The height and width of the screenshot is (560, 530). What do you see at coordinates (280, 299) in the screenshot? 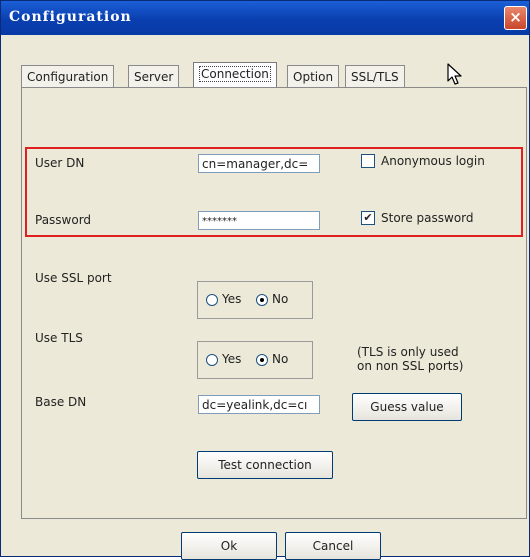
I see `ssl-no-label: No` at bounding box center [280, 299].